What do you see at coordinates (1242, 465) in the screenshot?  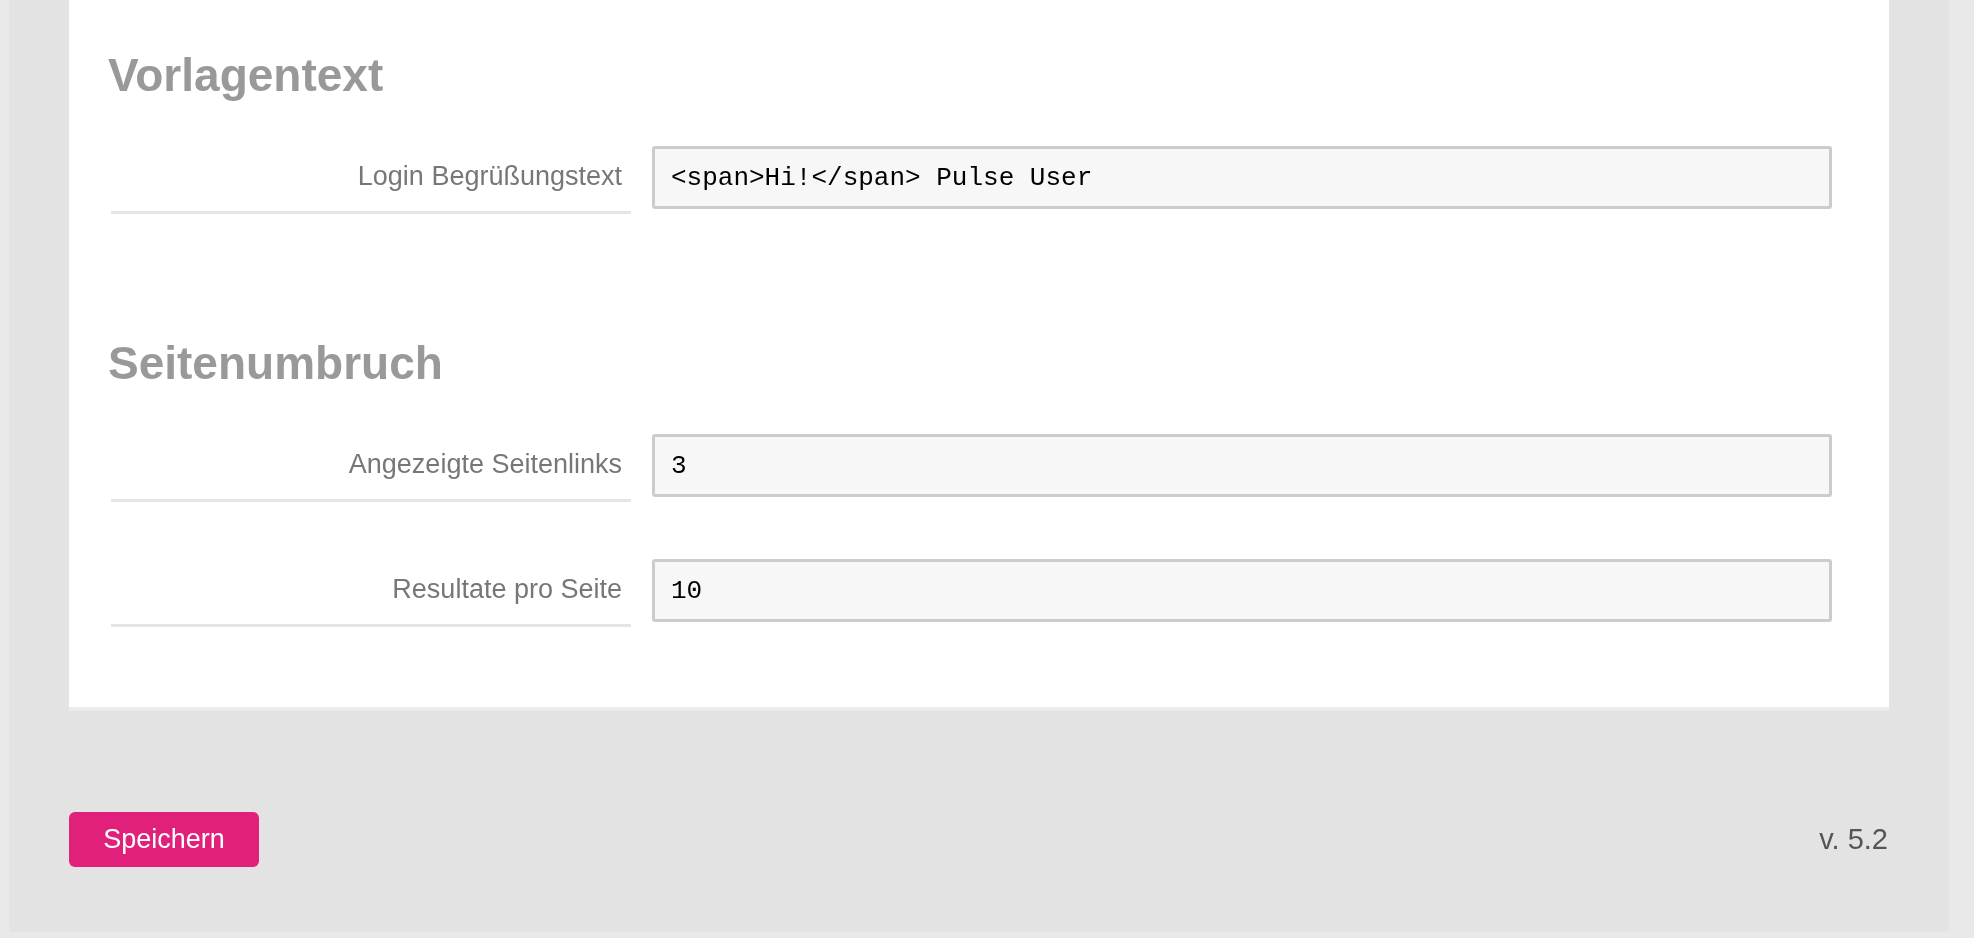 I see `text-input: 3` at bounding box center [1242, 465].